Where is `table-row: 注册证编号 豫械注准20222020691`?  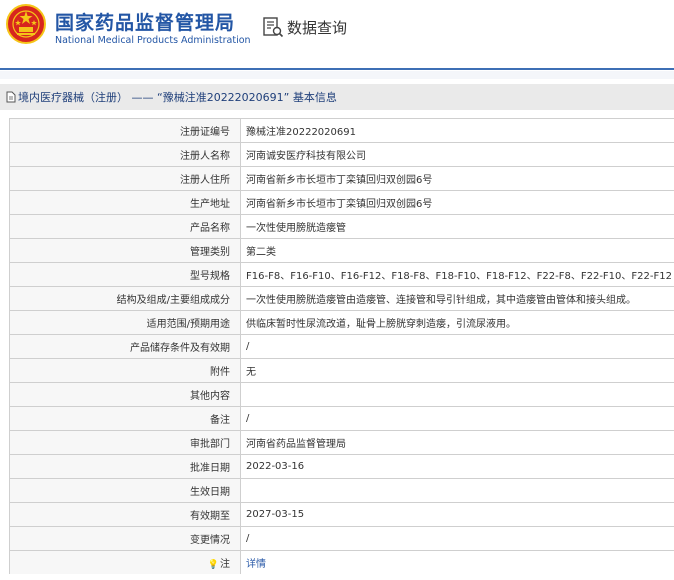
table-row: 注册证编号 豫械注准20222020691 is located at coordinates (341, 130).